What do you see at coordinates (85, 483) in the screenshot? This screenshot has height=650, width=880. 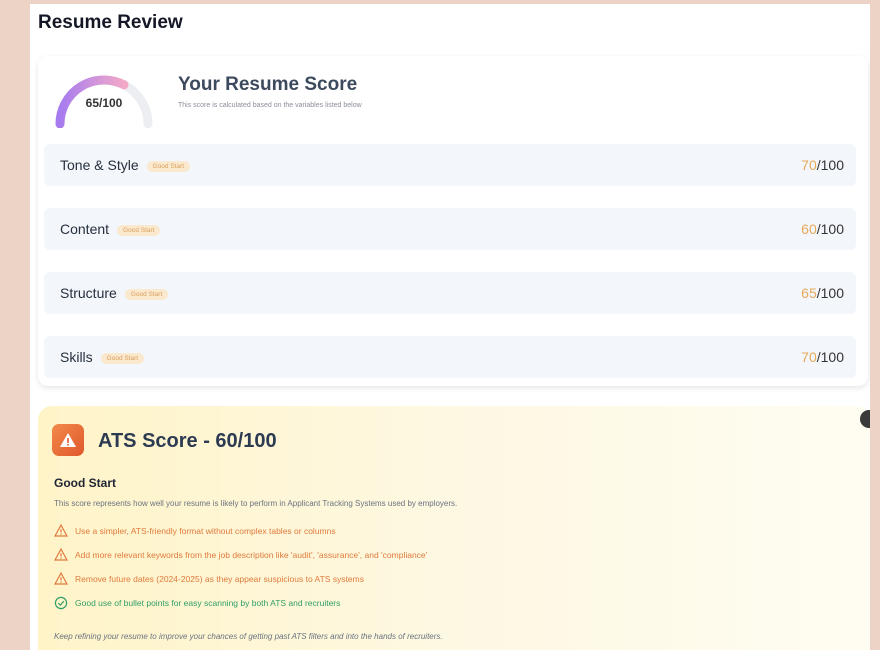 I see `ats-subtitle: Good Start` at bounding box center [85, 483].